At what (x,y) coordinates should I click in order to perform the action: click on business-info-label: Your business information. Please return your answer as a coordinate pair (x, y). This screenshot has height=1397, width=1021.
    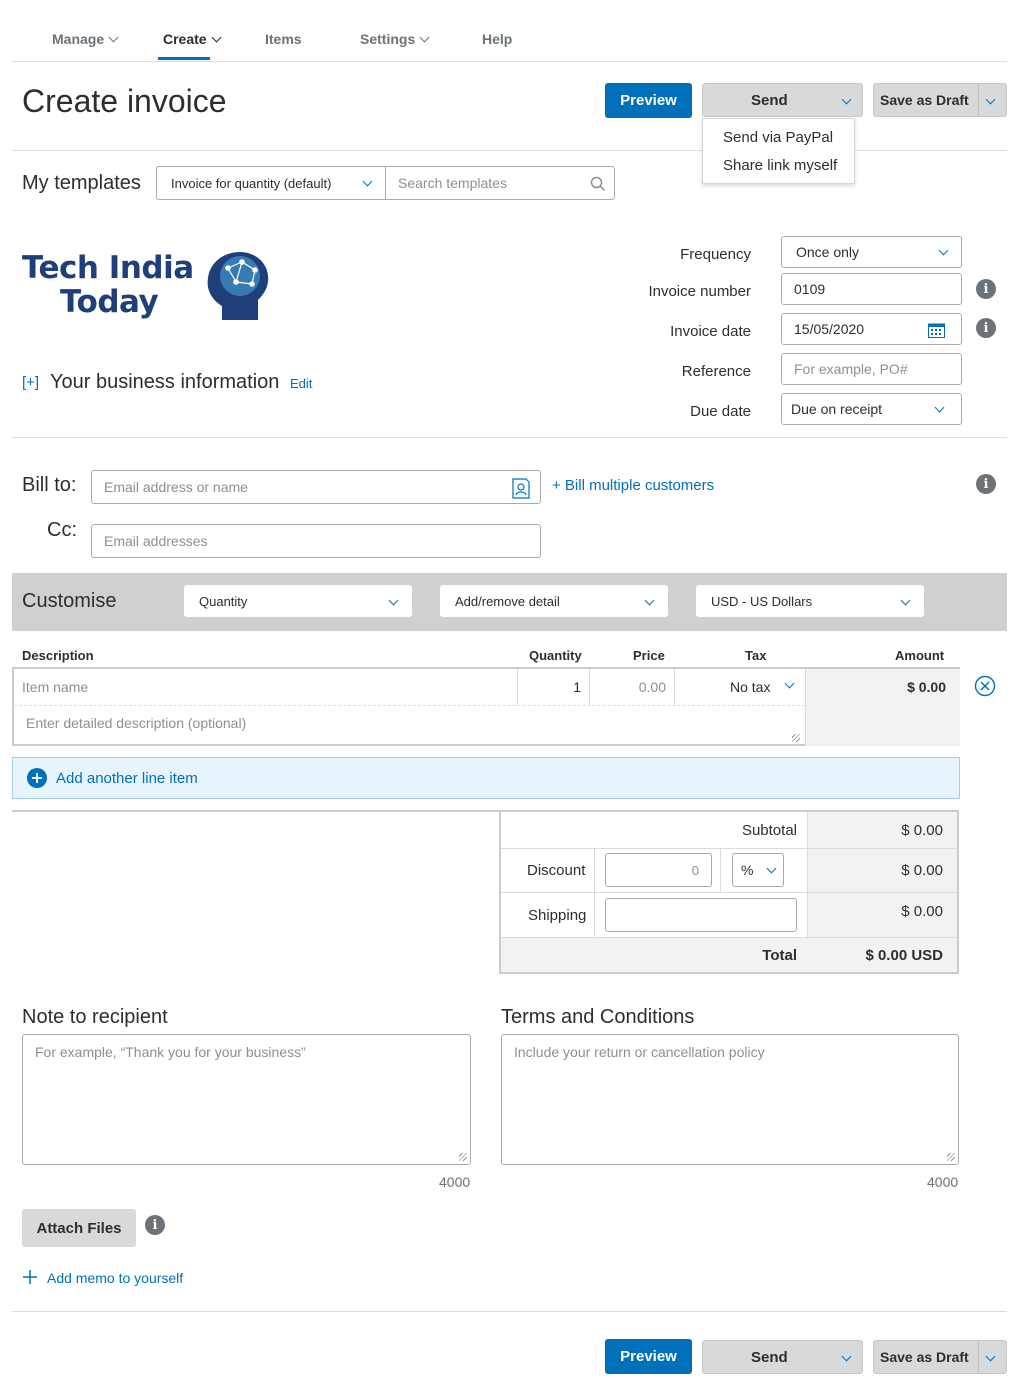
    Looking at the image, I should click on (165, 382).